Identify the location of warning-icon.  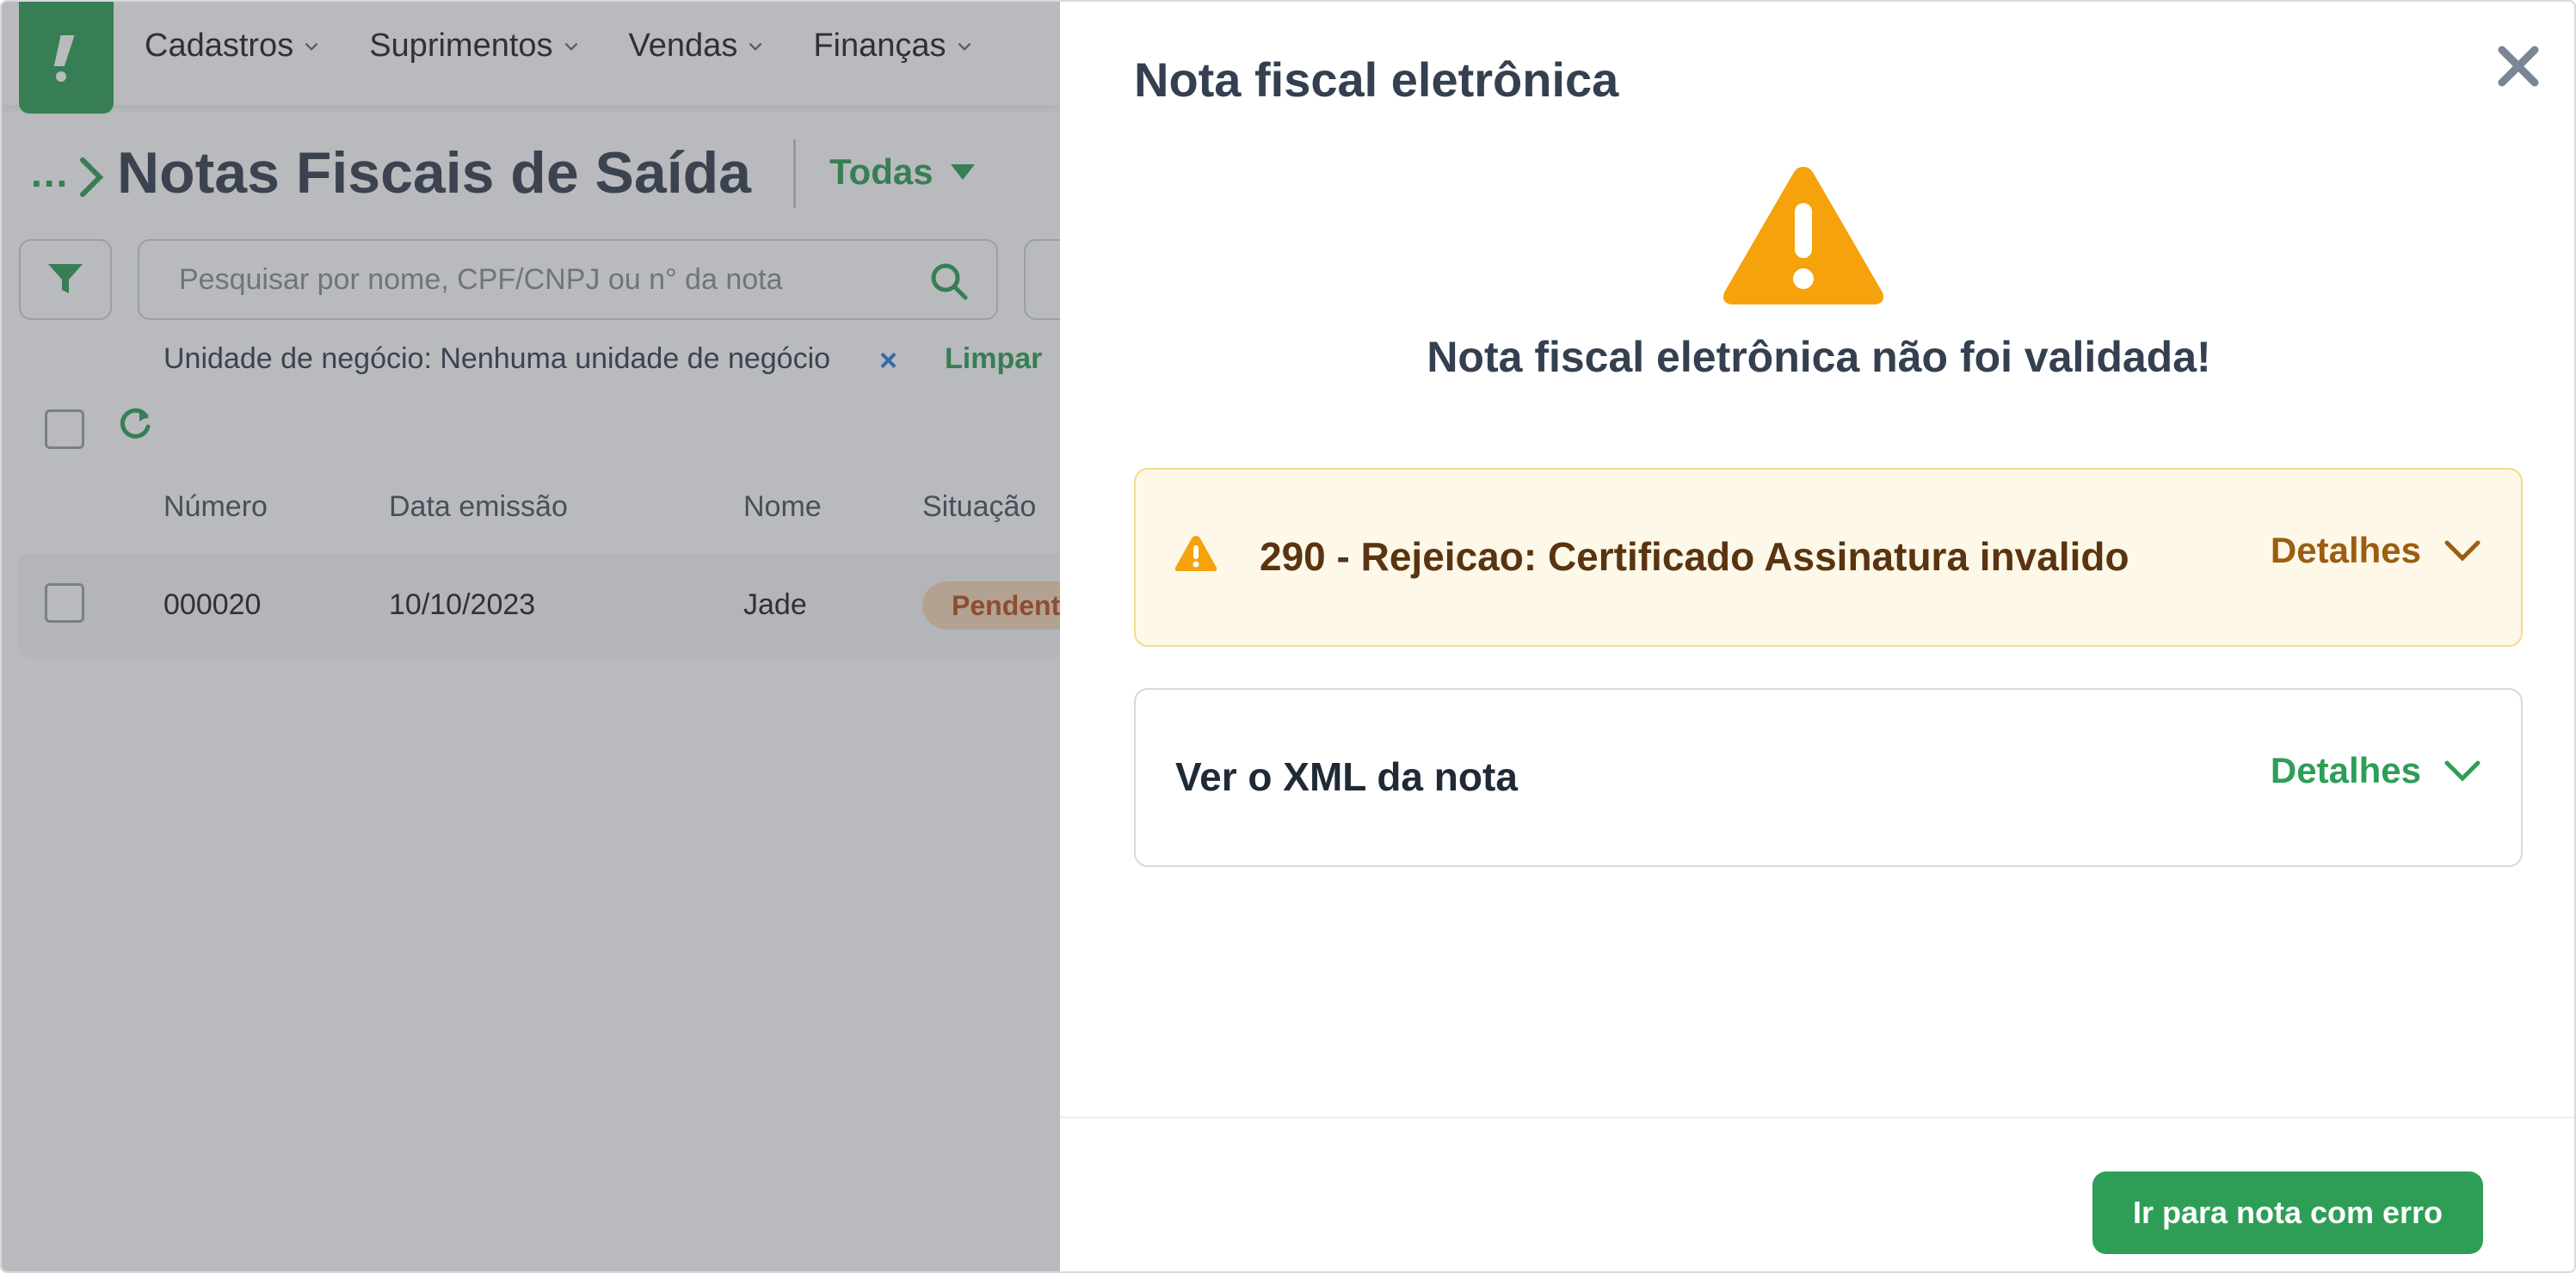
(1803, 236).